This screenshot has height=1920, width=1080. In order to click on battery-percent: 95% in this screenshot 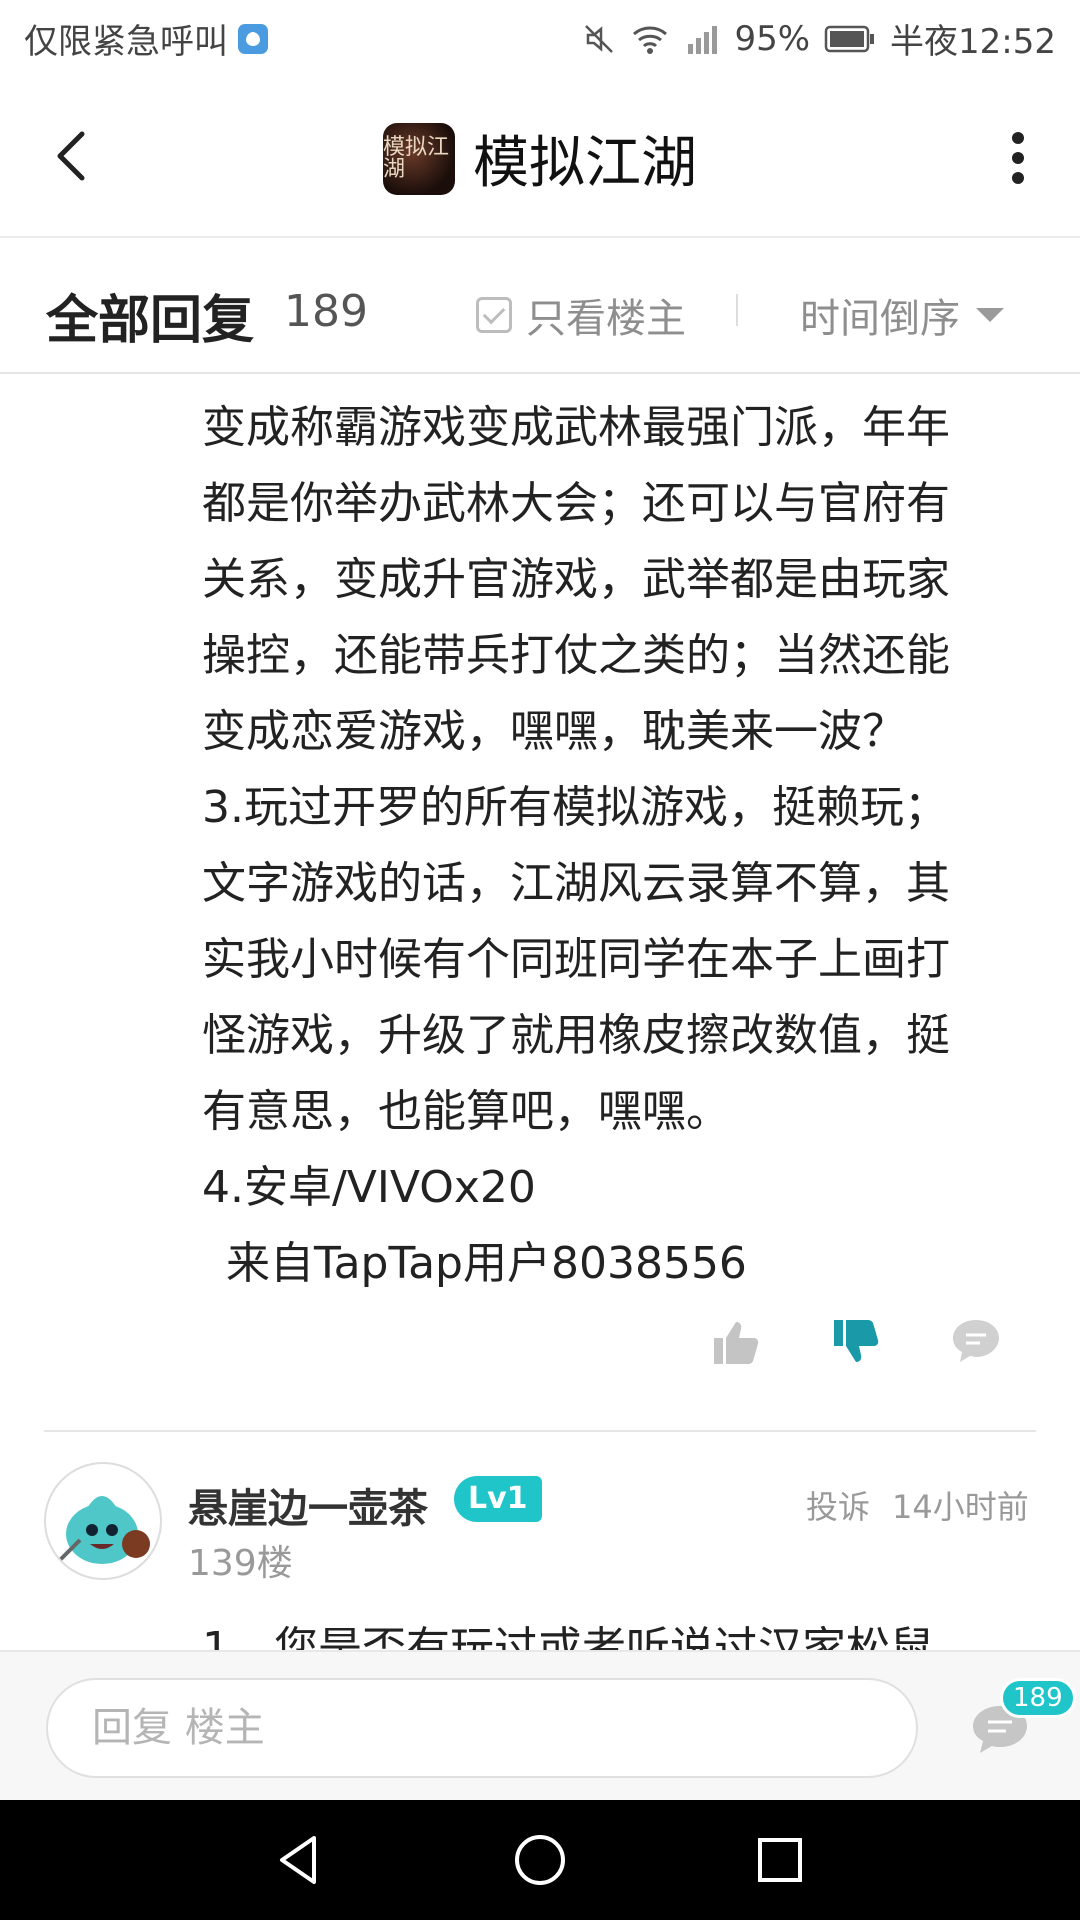, I will do `click(772, 38)`.